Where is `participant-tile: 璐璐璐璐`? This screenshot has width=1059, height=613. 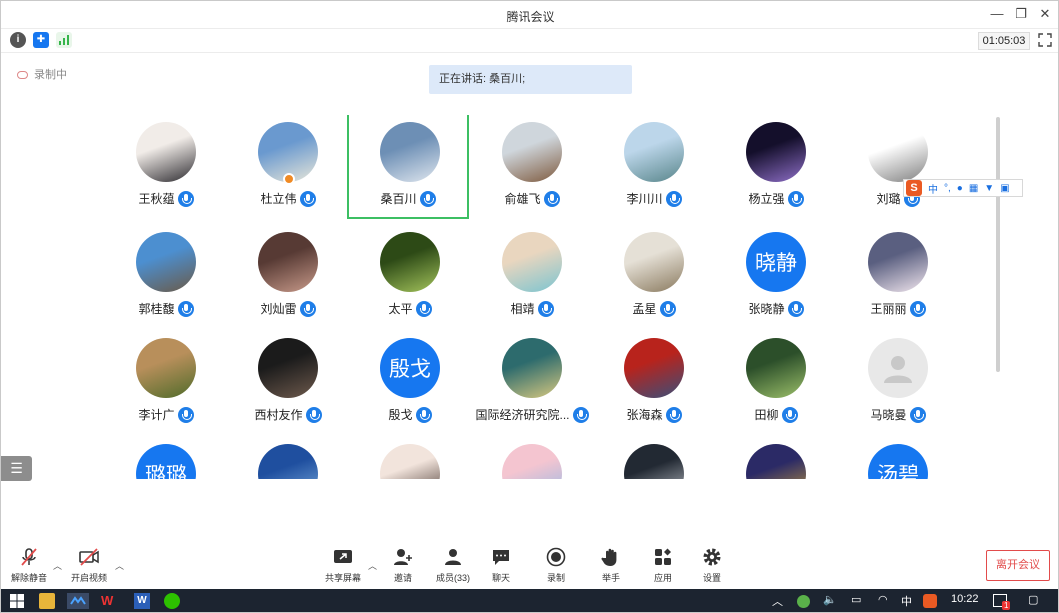 participant-tile: 璐璐璐璐 is located at coordinates (166, 458).